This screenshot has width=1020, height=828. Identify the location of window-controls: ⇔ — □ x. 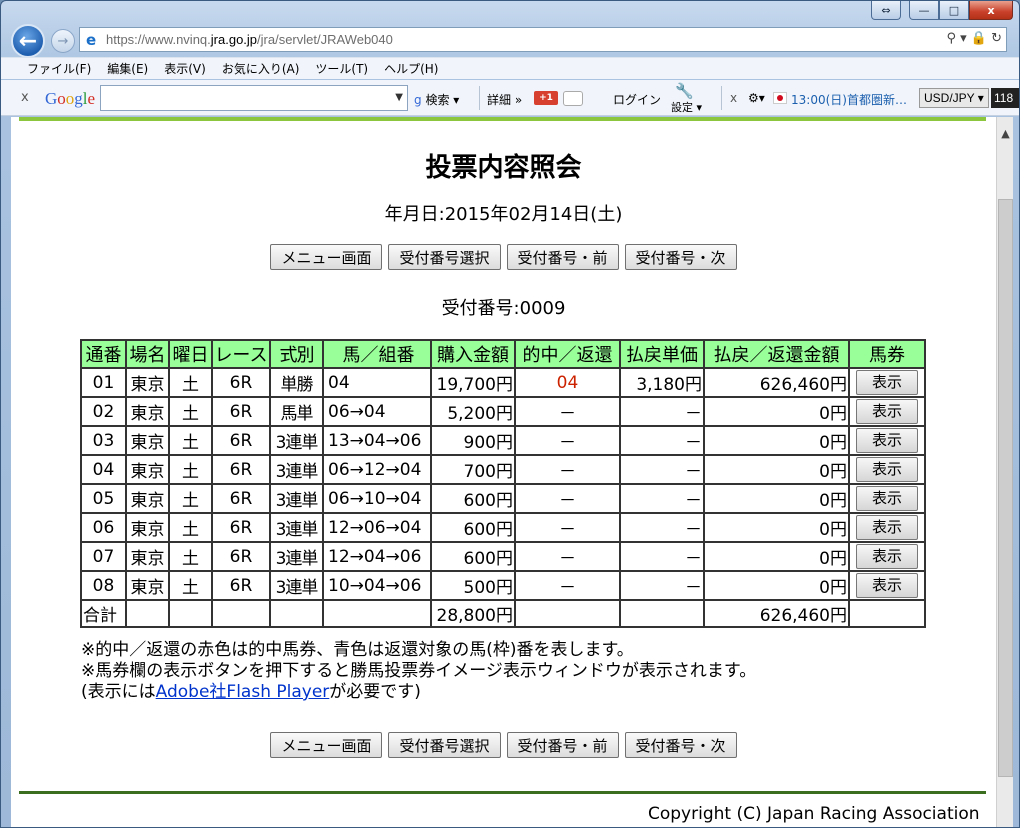
(942, 10).